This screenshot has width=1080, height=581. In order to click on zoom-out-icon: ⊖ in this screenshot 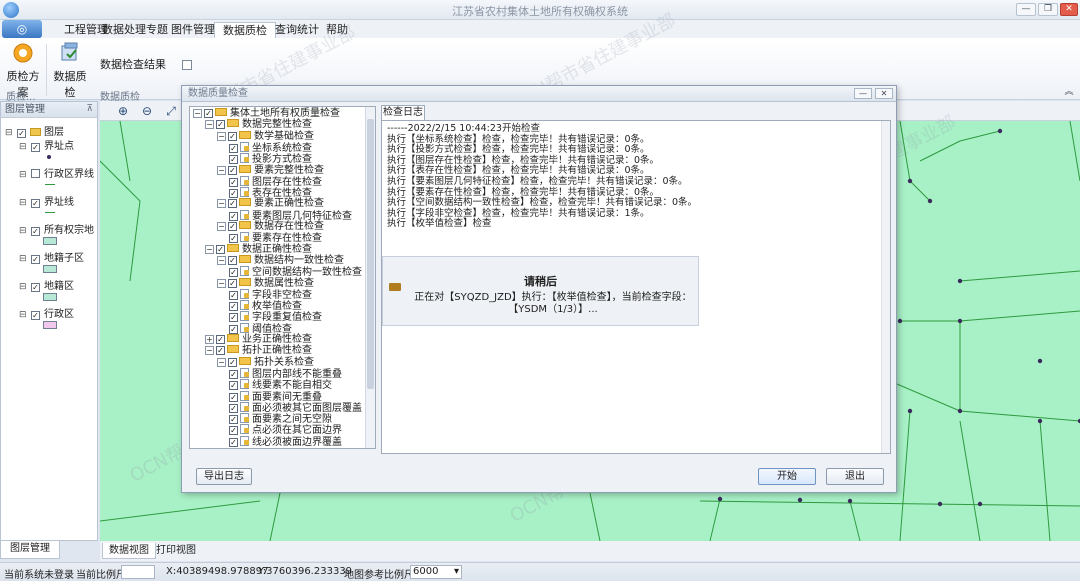, I will do `click(147, 111)`.